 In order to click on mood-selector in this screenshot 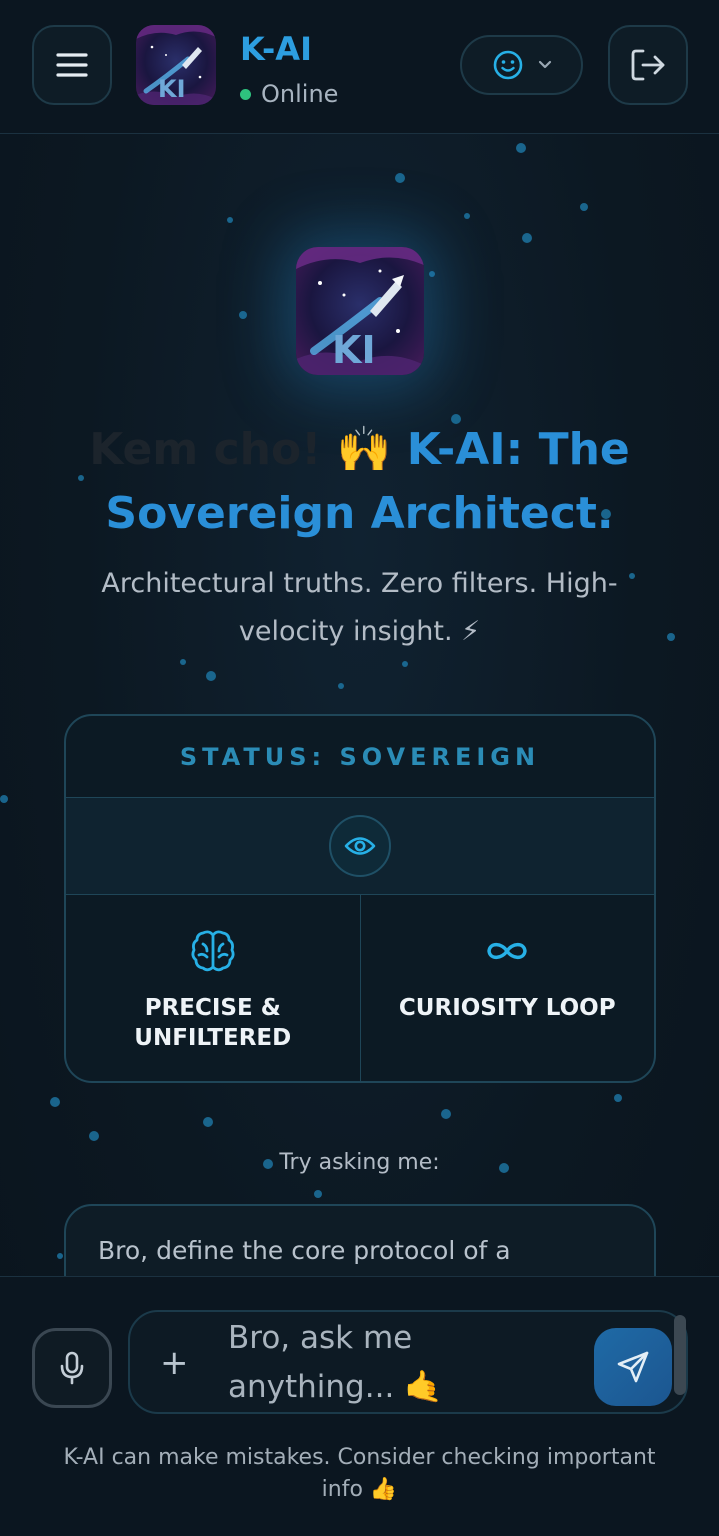, I will do `click(521, 65)`.